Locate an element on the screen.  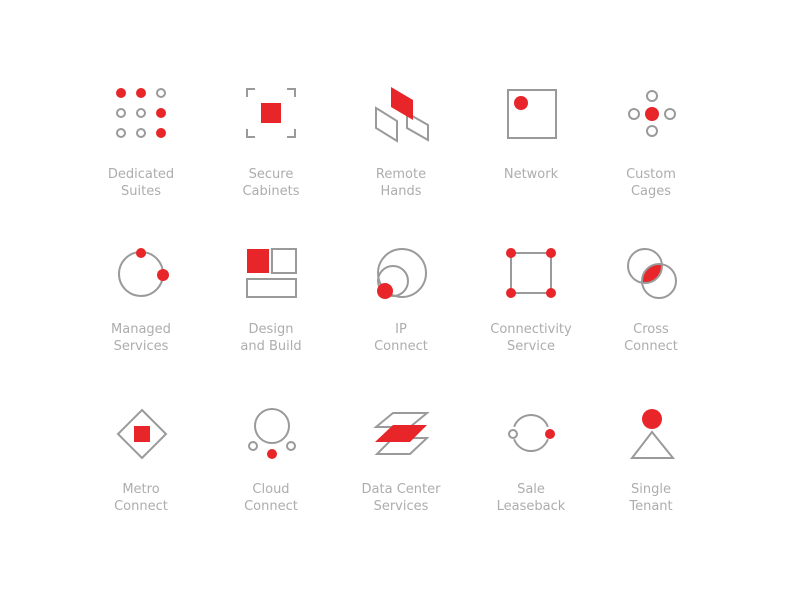
cloud-circle-icon is located at coordinates (272, 433).